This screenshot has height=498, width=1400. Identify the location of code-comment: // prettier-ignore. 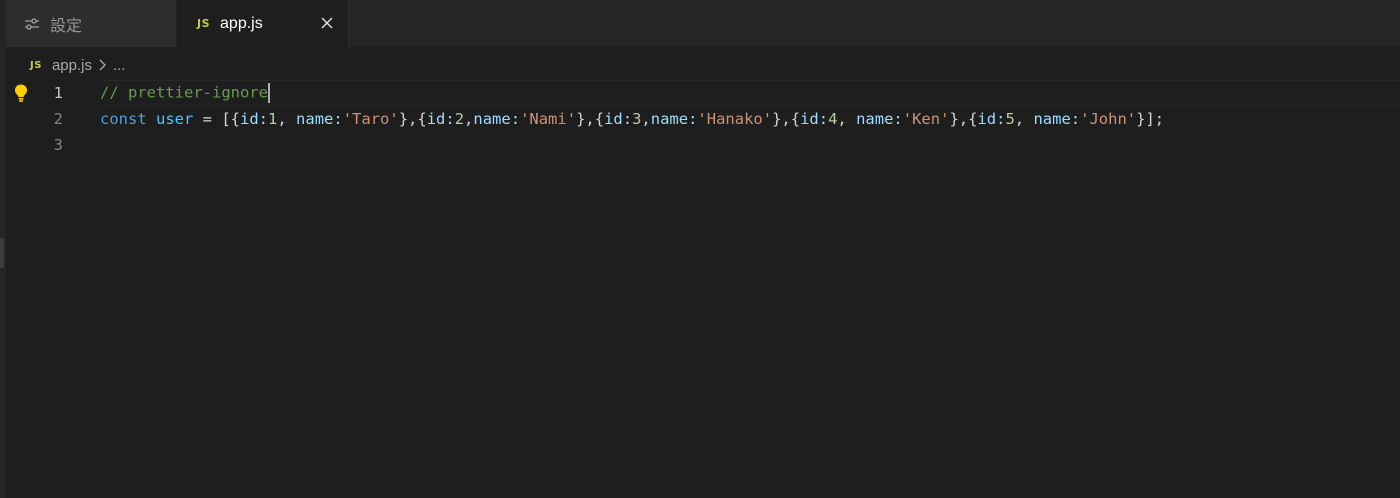
(184, 92).